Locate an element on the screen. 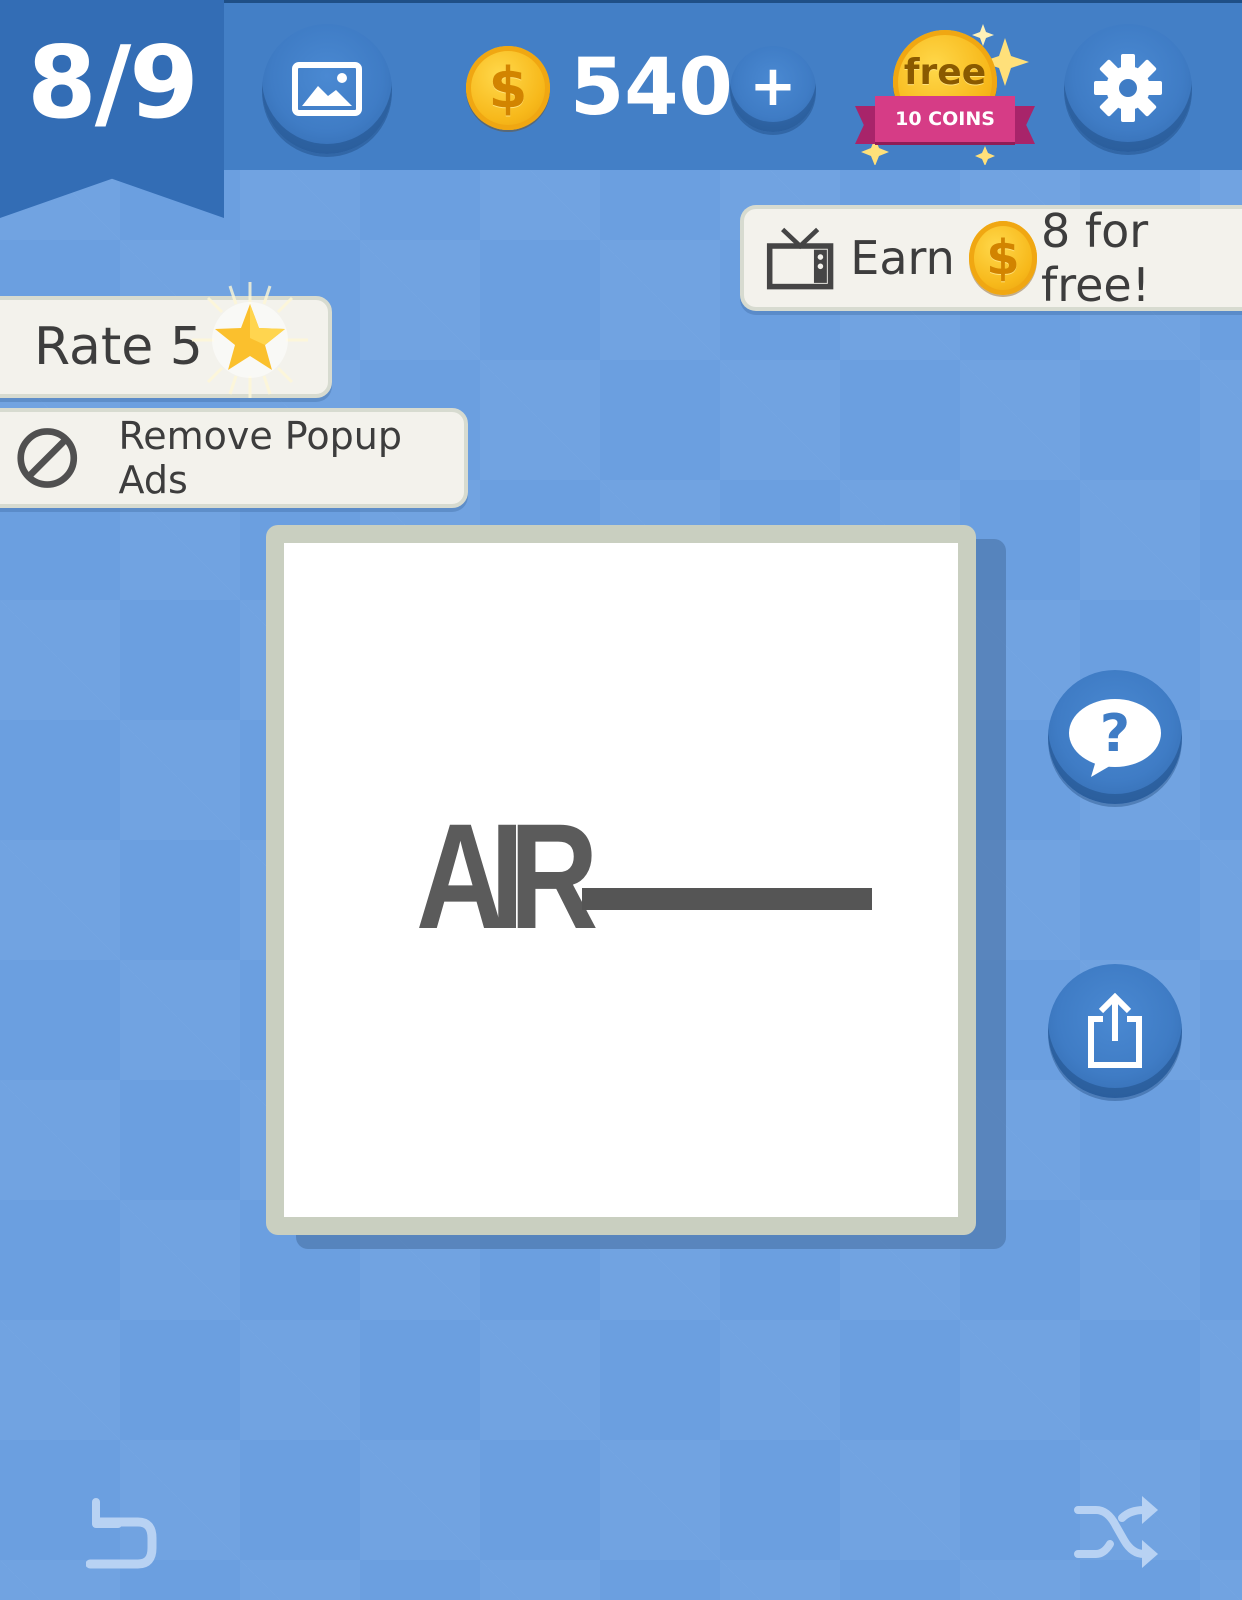  earn-suffix: 8 for free! is located at coordinates (1096, 258).